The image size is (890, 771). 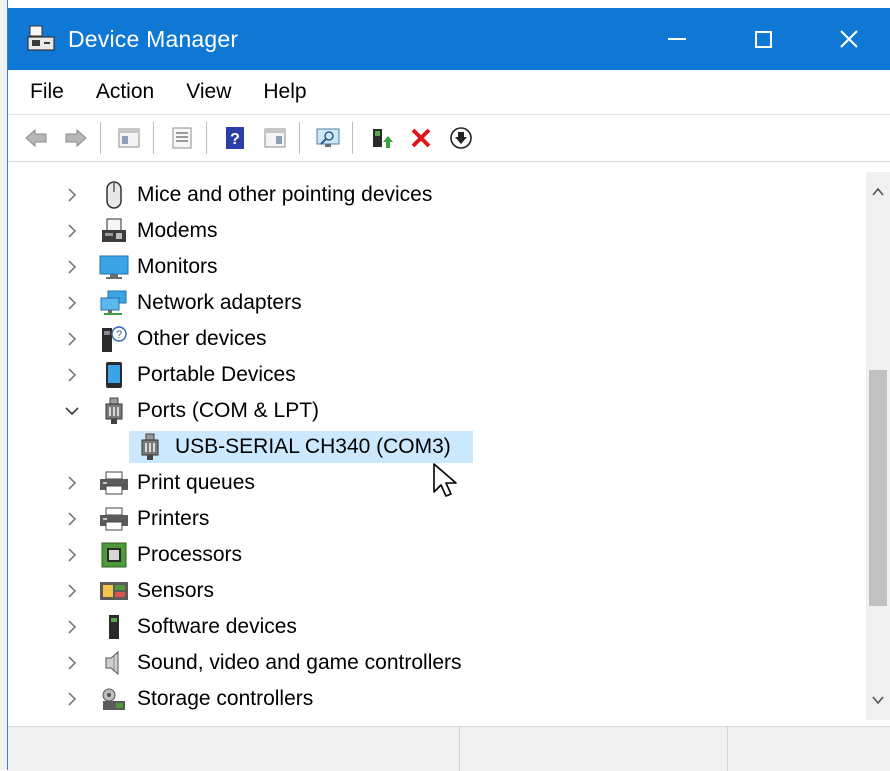 What do you see at coordinates (114, 519) in the screenshot?
I see `printer-icon` at bounding box center [114, 519].